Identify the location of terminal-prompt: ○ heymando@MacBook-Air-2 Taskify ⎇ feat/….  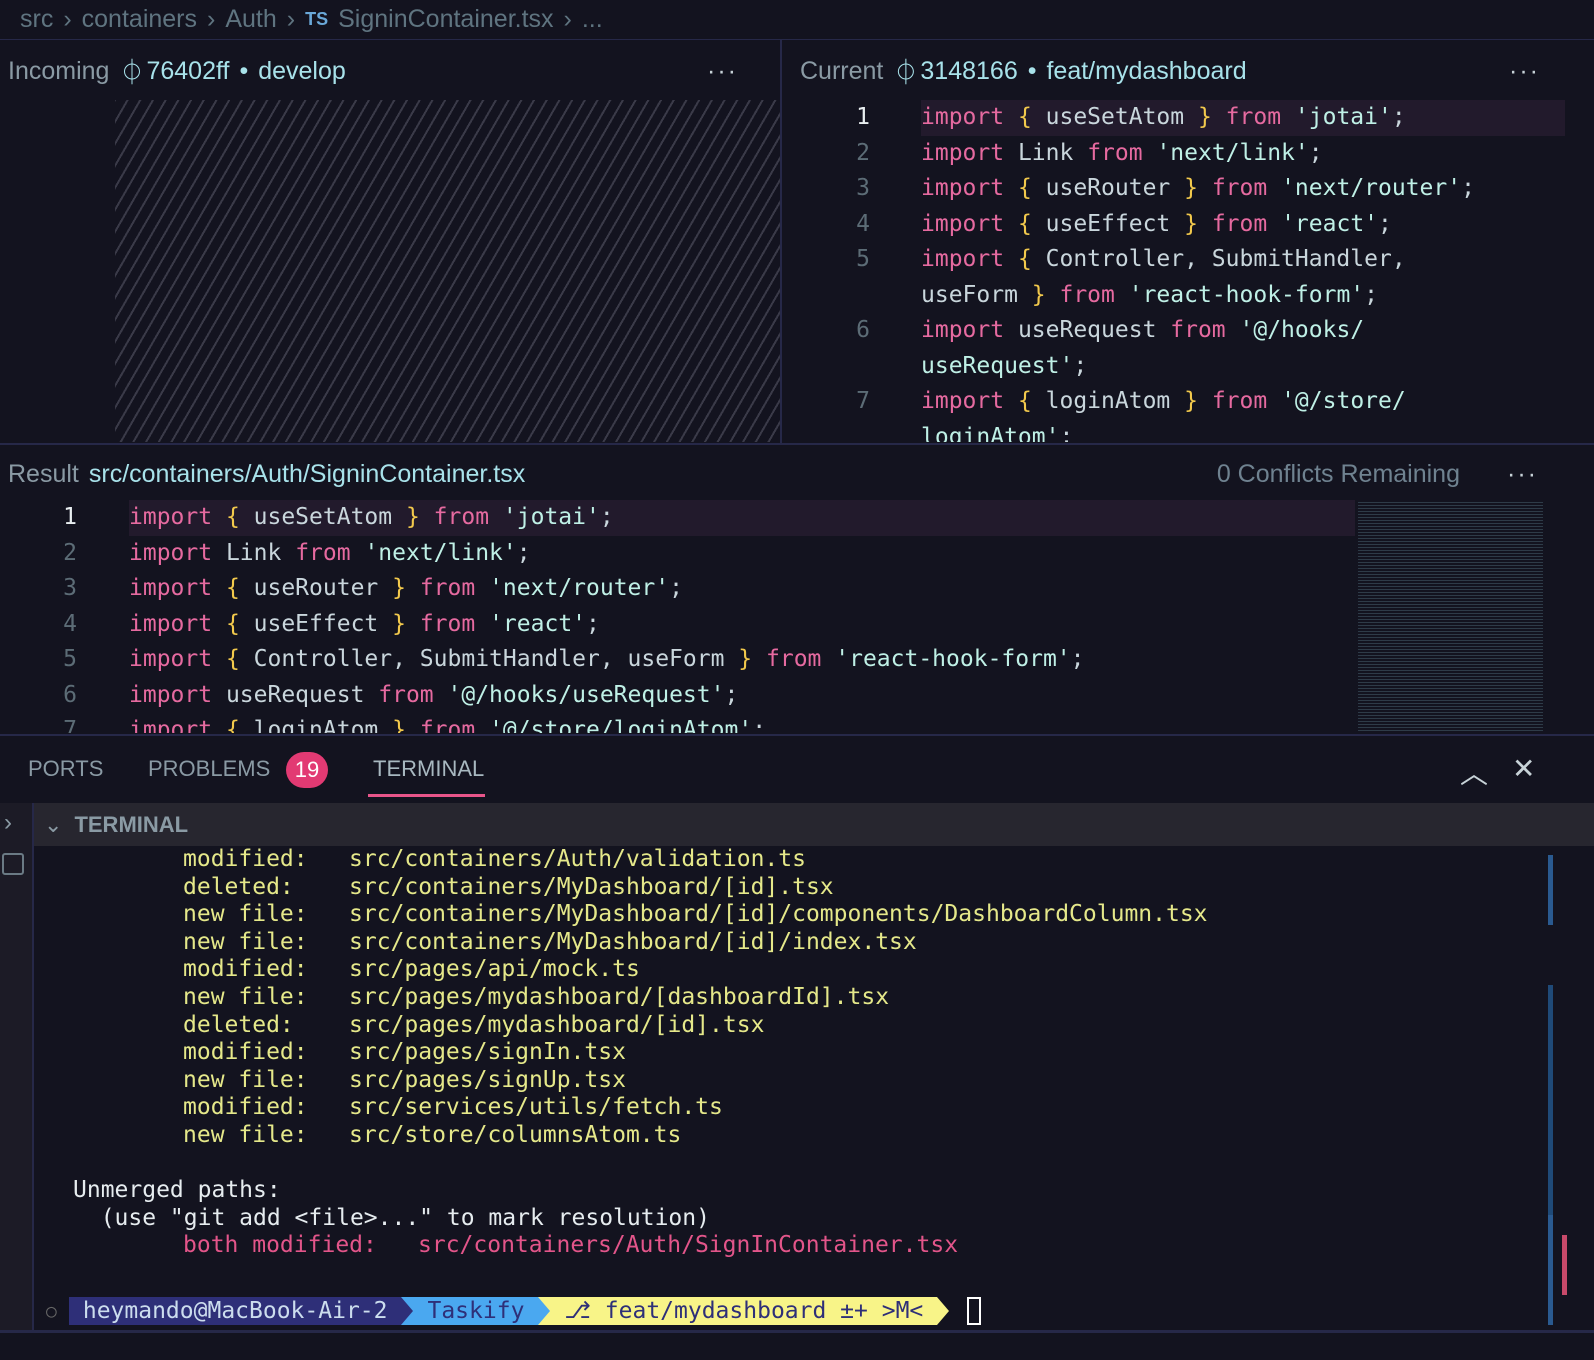
(514, 1311).